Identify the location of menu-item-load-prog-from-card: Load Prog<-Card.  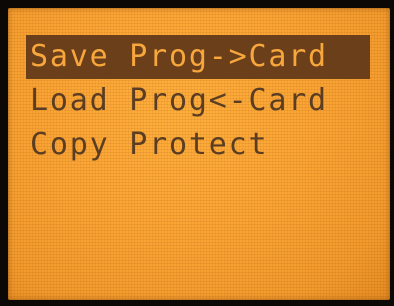
(198, 101).